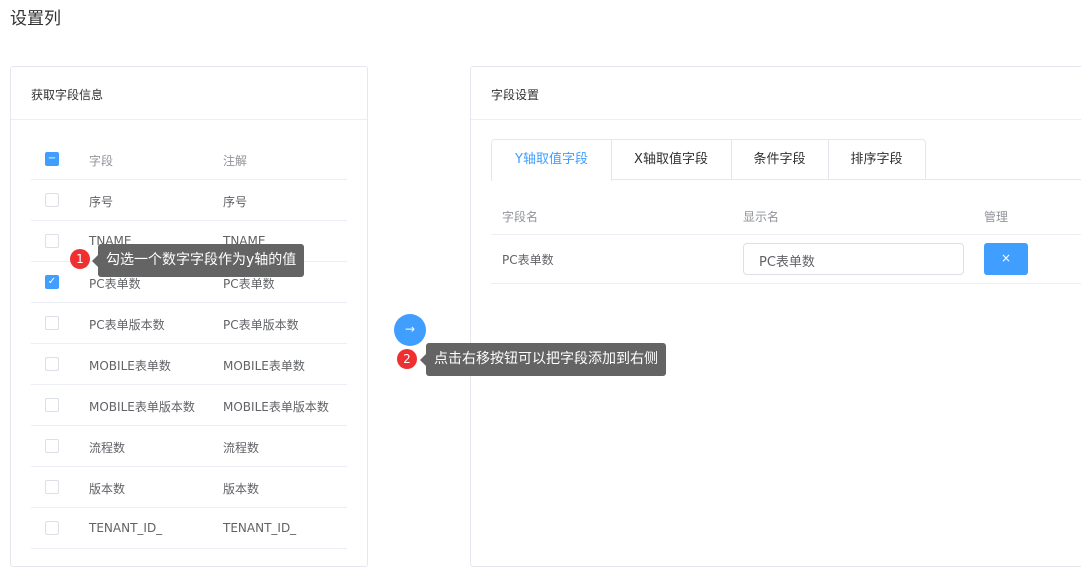 The width and height of the screenshot is (1081, 567). What do you see at coordinates (260, 528) in the screenshot?
I see `field-note: TENANT_ID_` at bounding box center [260, 528].